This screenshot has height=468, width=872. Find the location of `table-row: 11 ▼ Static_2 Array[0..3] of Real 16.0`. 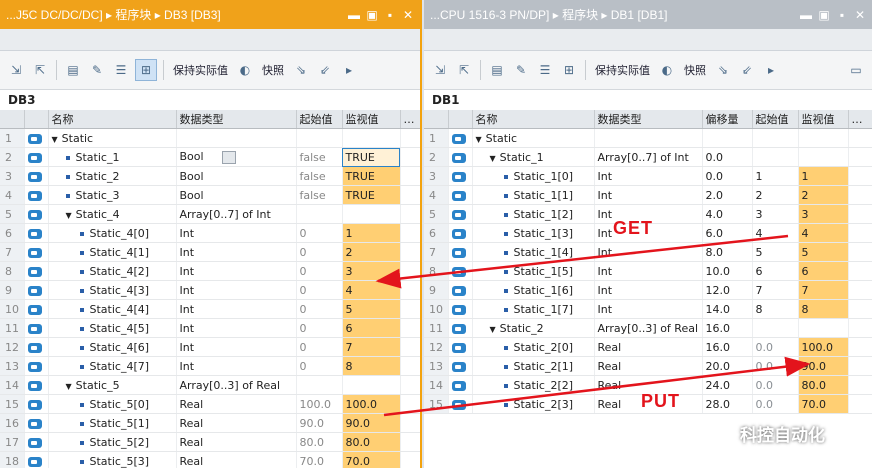

table-row: 11 ▼ Static_2 Array[0..3] of Real 16.0 is located at coordinates (648, 328).